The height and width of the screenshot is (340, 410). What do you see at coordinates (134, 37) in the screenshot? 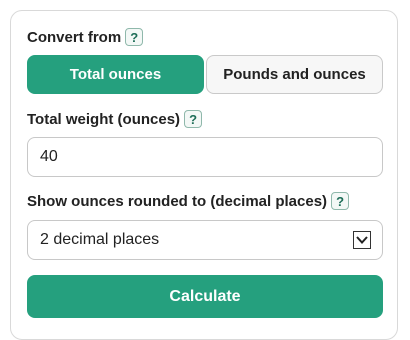
I see `convert-from-help-icon: ?` at bounding box center [134, 37].